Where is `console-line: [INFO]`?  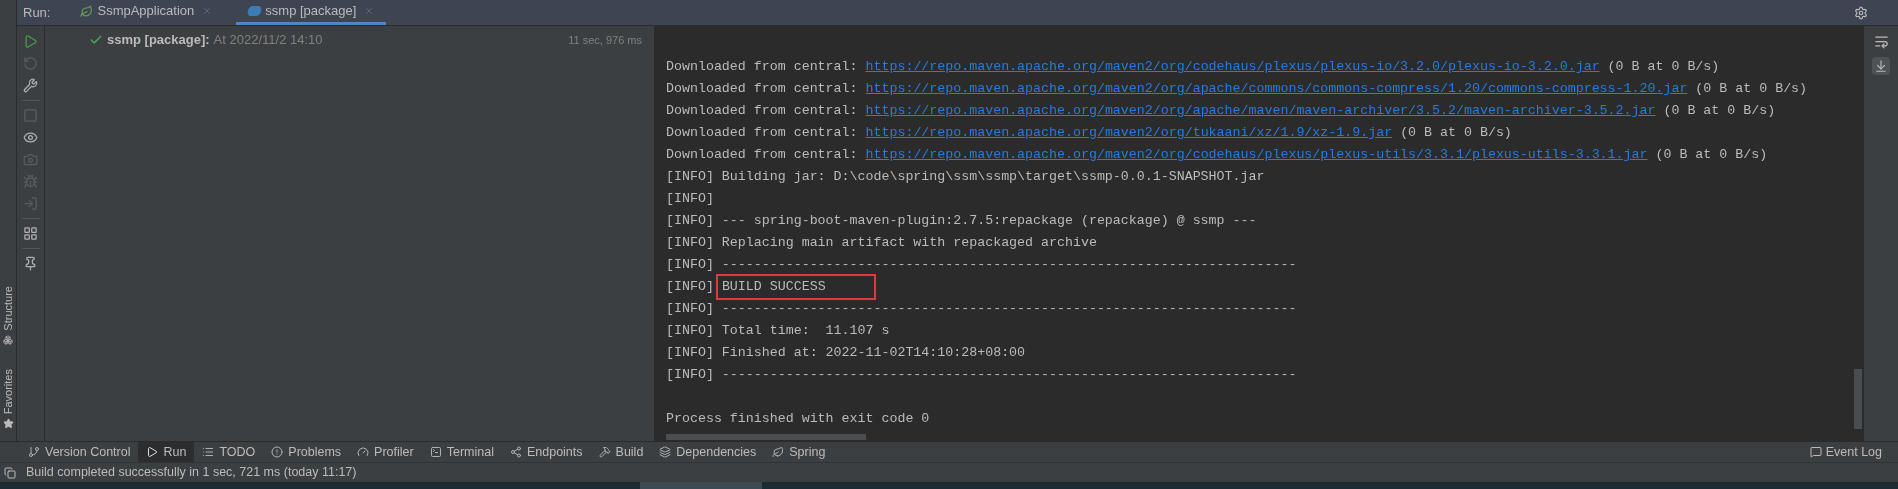
console-line: [INFO] is located at coordinates (690, 199).